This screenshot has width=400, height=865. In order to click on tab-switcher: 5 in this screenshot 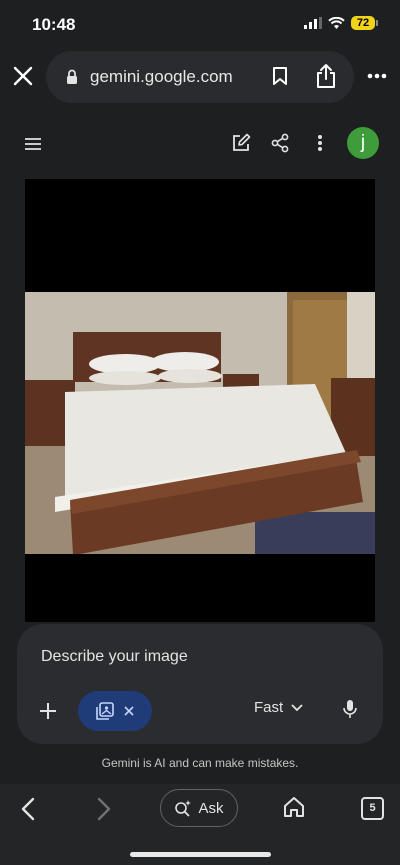, I will do `click(372, 808)`.